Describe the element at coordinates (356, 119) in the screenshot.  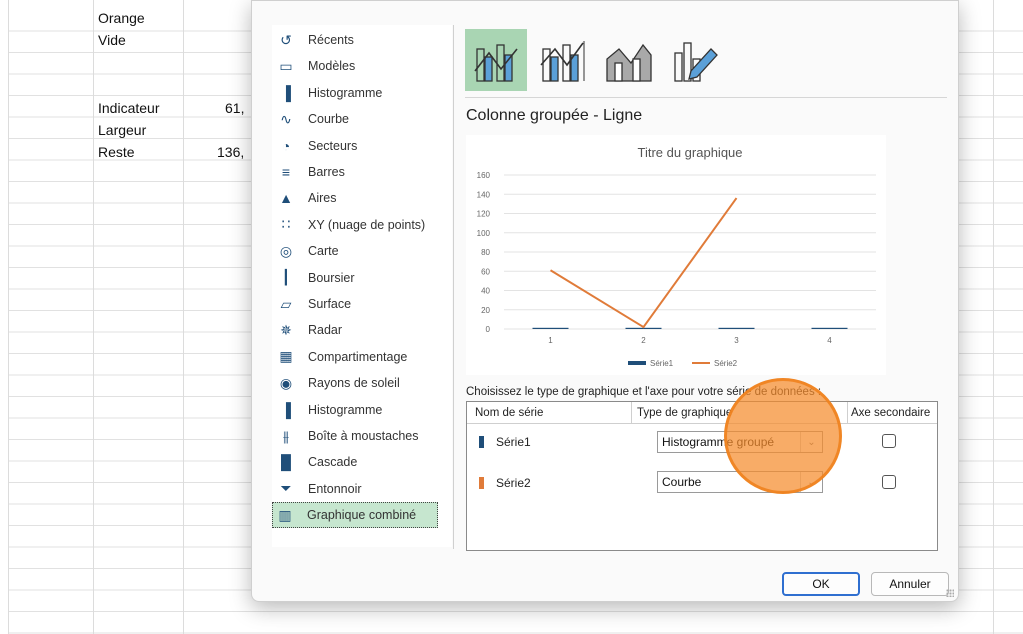
I see `chart-type-item: ∿ Courbe` at that location.